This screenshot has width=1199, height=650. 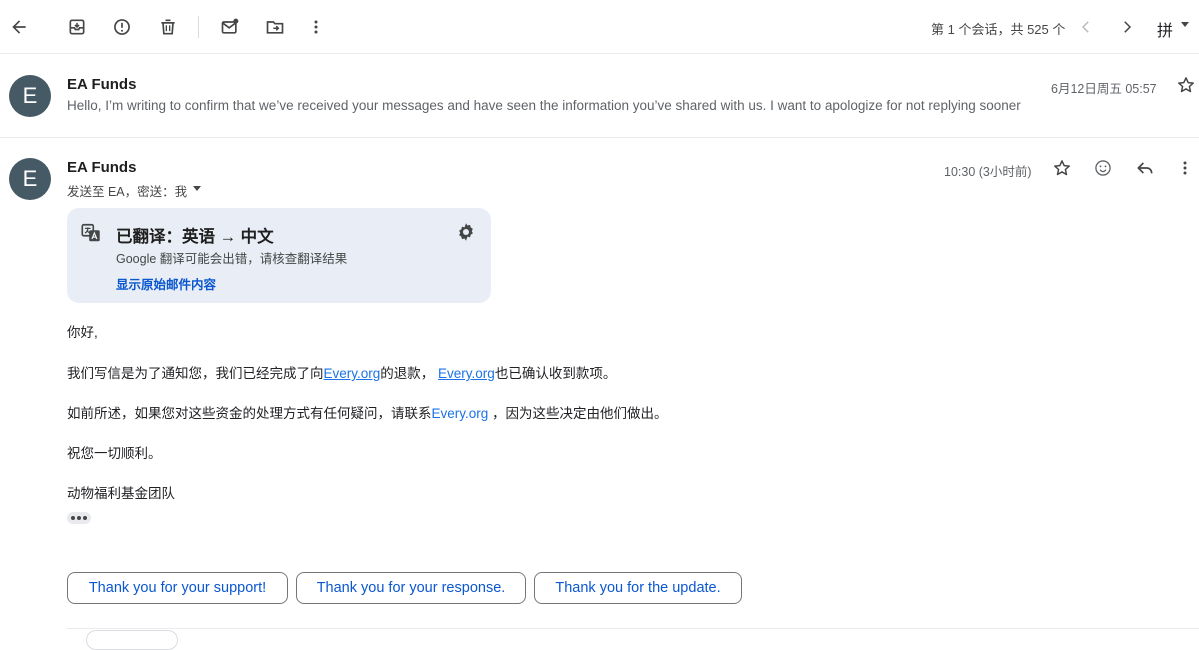 What do you see at coordinates (91, 233) in the screenshot?
I see `translate-icon` at bounding box center [91, 233].